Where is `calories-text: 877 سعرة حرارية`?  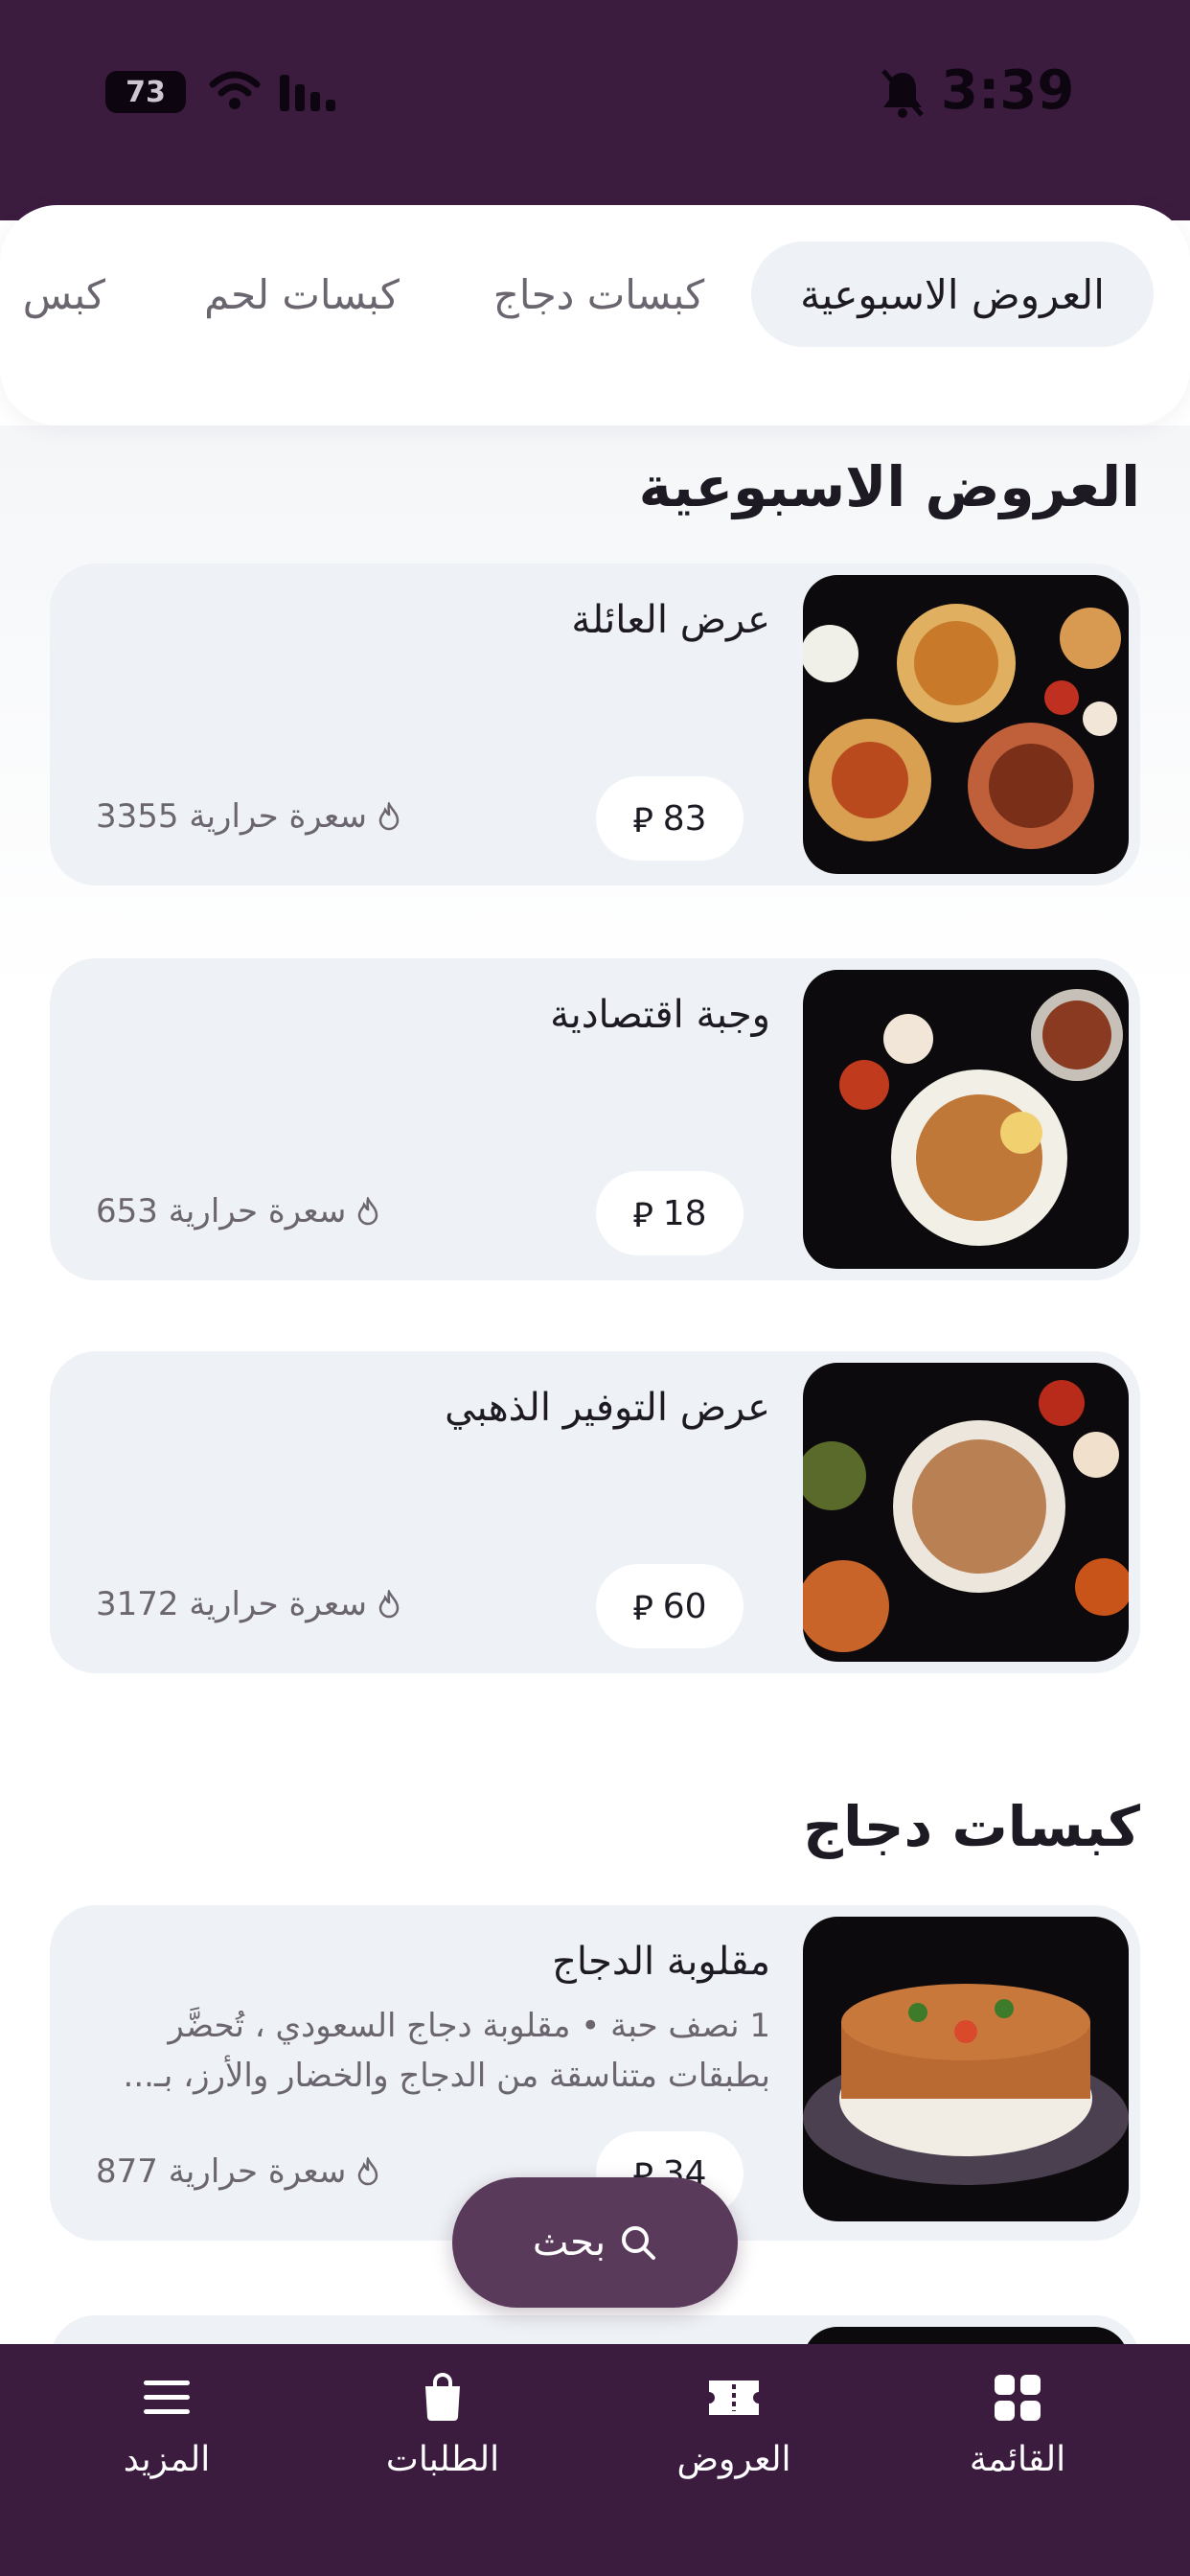 calories-text: 877 سعرة حرارية is located at coordinates (222, 2171).